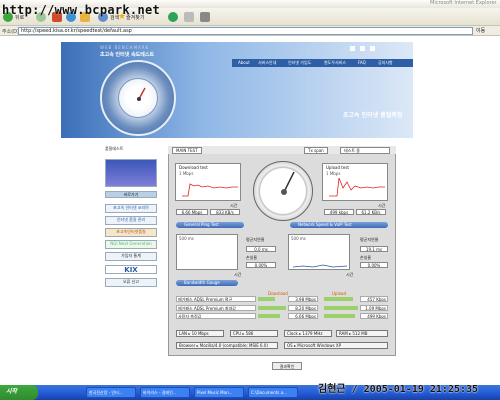 The image size is (500, 400). I want to click on banner-nav: About 서비스안내 인터넷 가입도 윈도우서비스 FAQ 공지사항, so click(322, 63).